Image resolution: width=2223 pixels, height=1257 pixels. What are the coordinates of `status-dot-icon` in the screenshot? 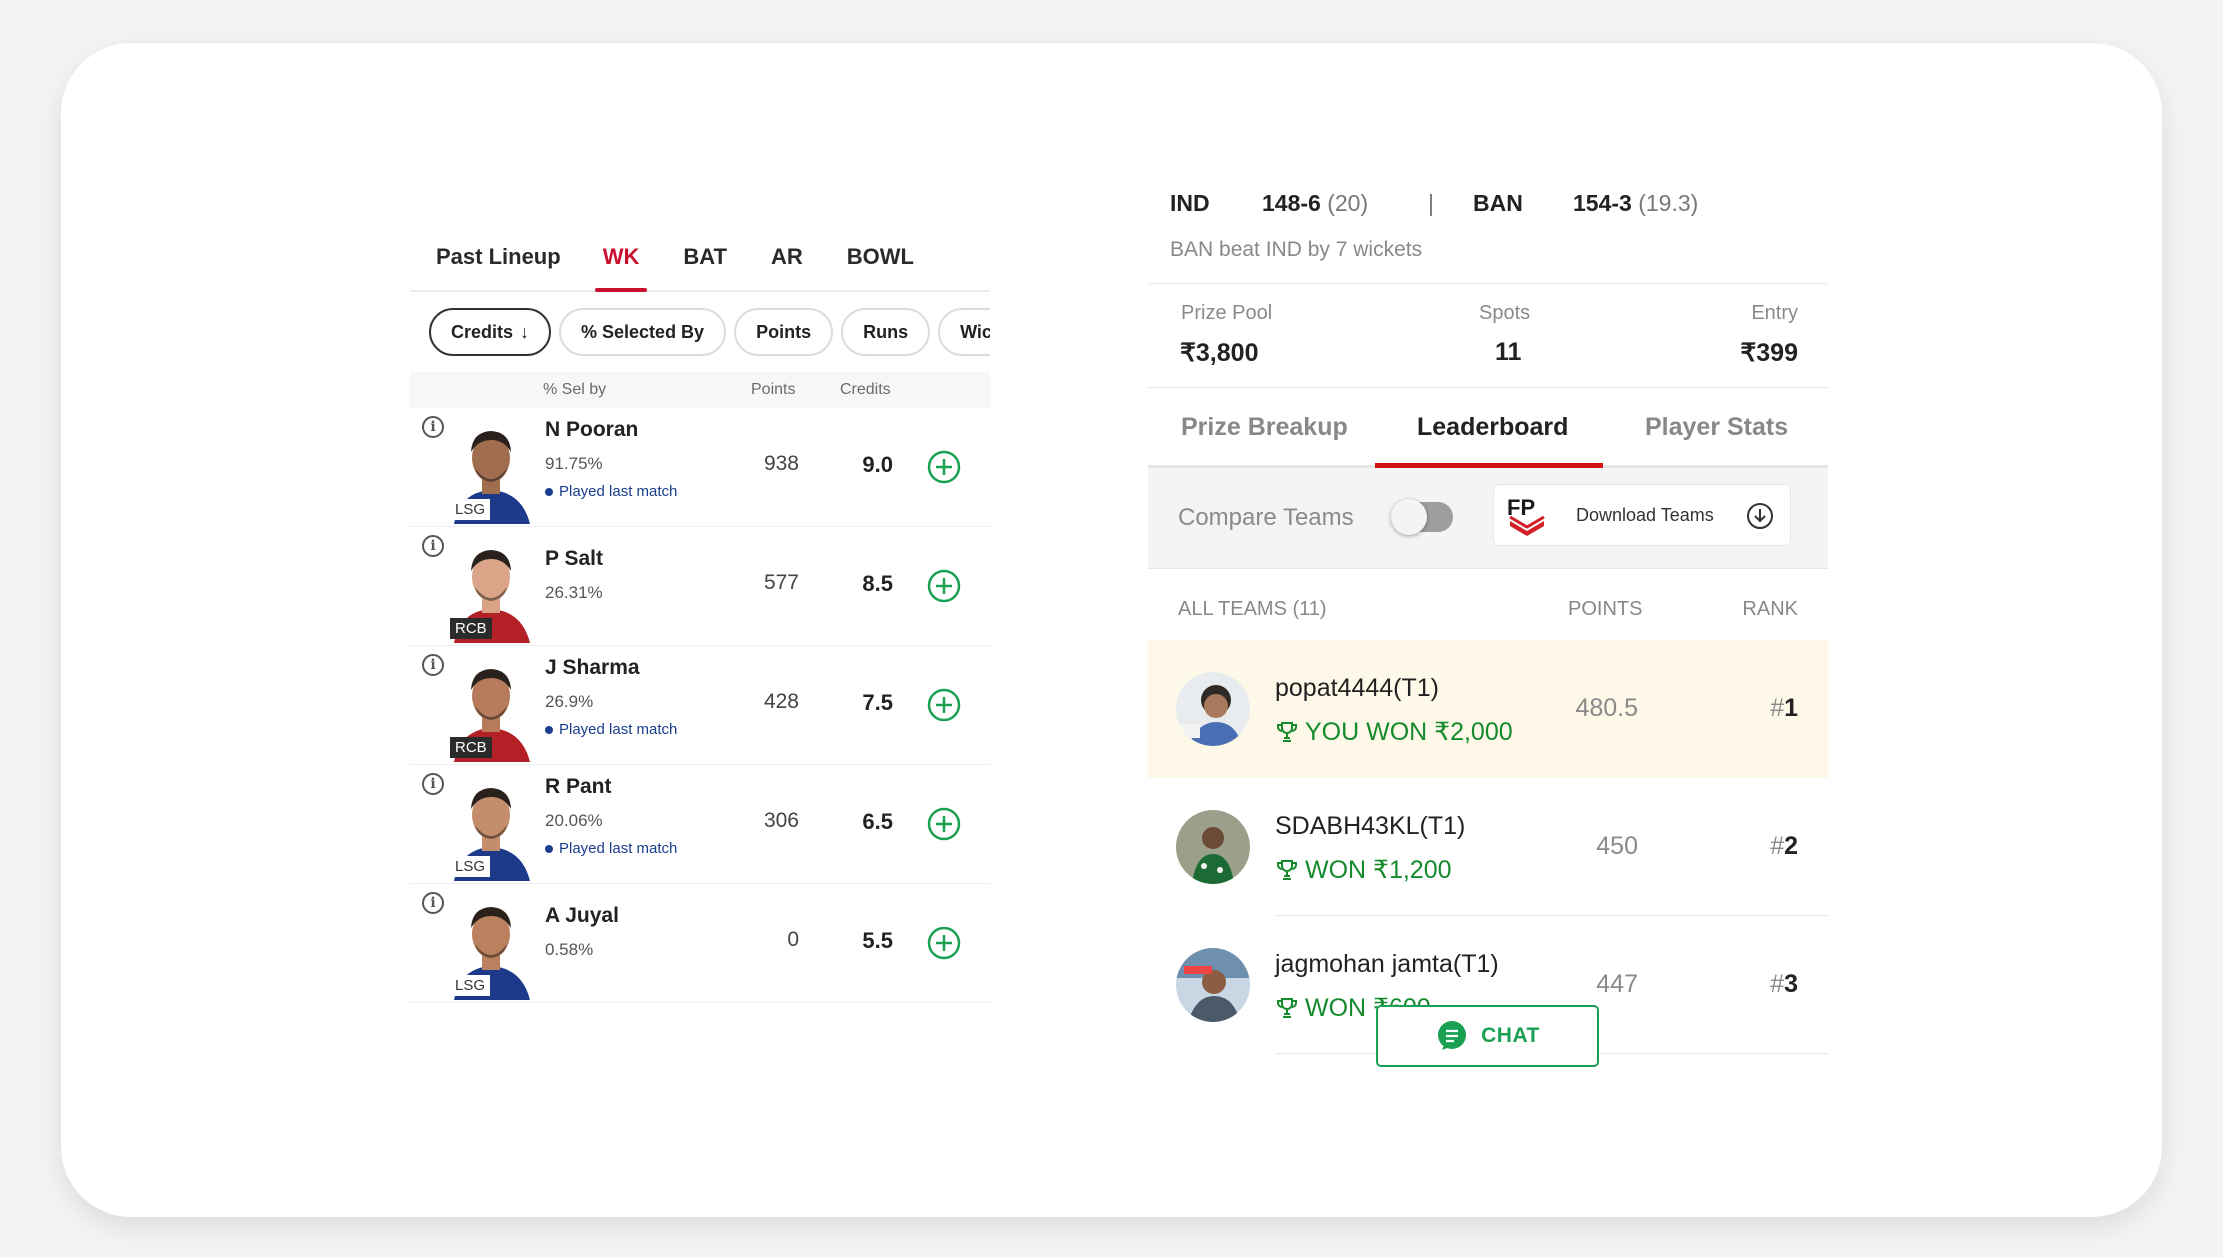 It's located at (549, 491).